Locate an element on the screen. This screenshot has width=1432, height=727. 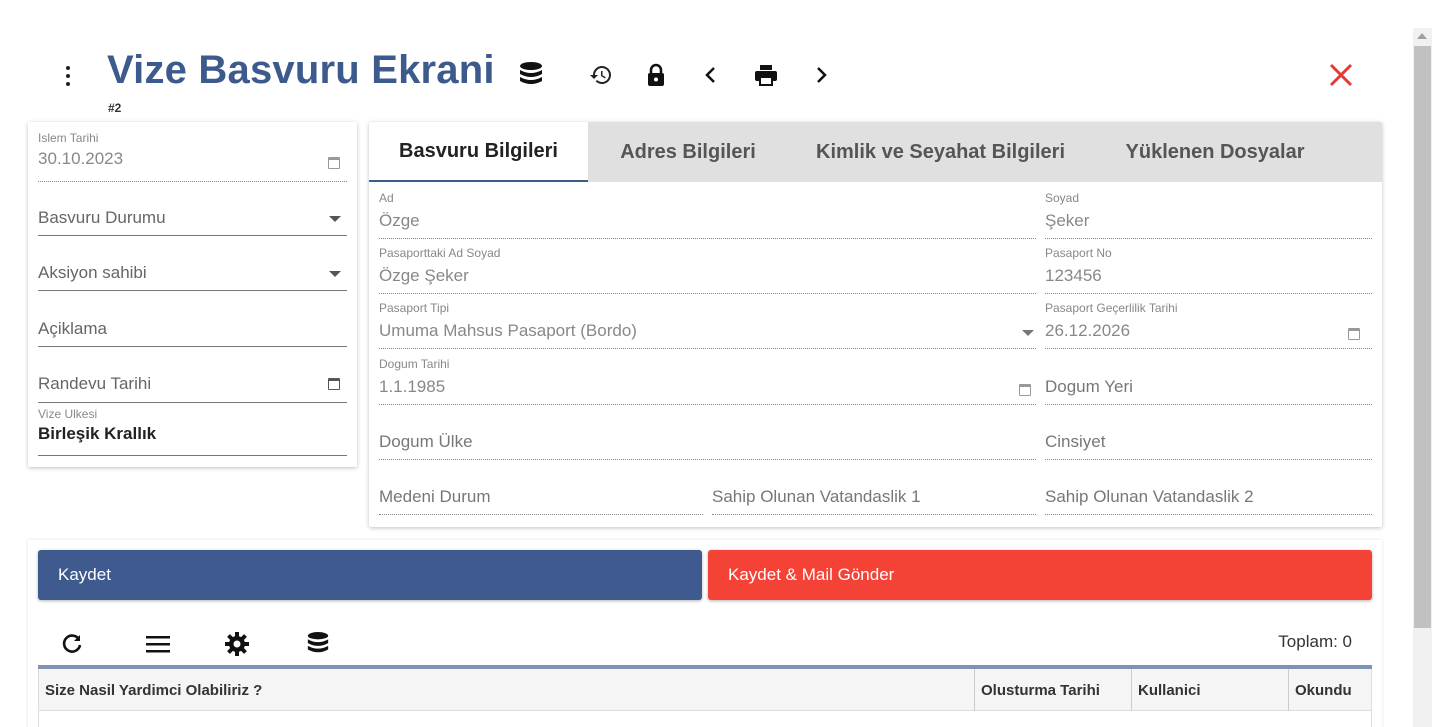
record-id: #2 is located at coordinates (115, 108).